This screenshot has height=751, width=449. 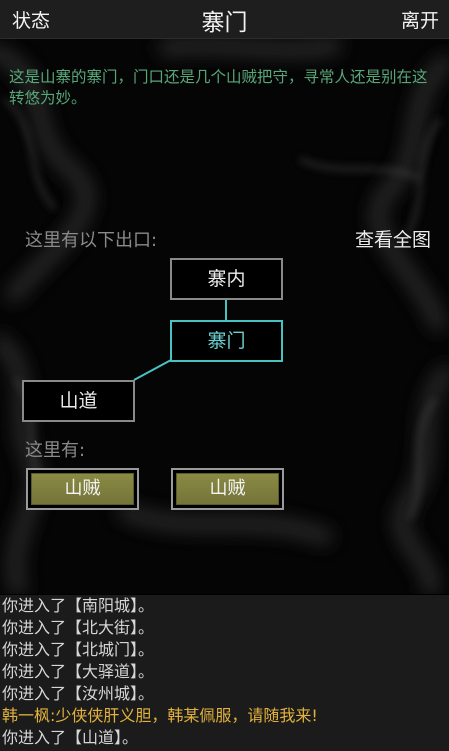 I want to click on map-connectors, so click(x=180, y=340).